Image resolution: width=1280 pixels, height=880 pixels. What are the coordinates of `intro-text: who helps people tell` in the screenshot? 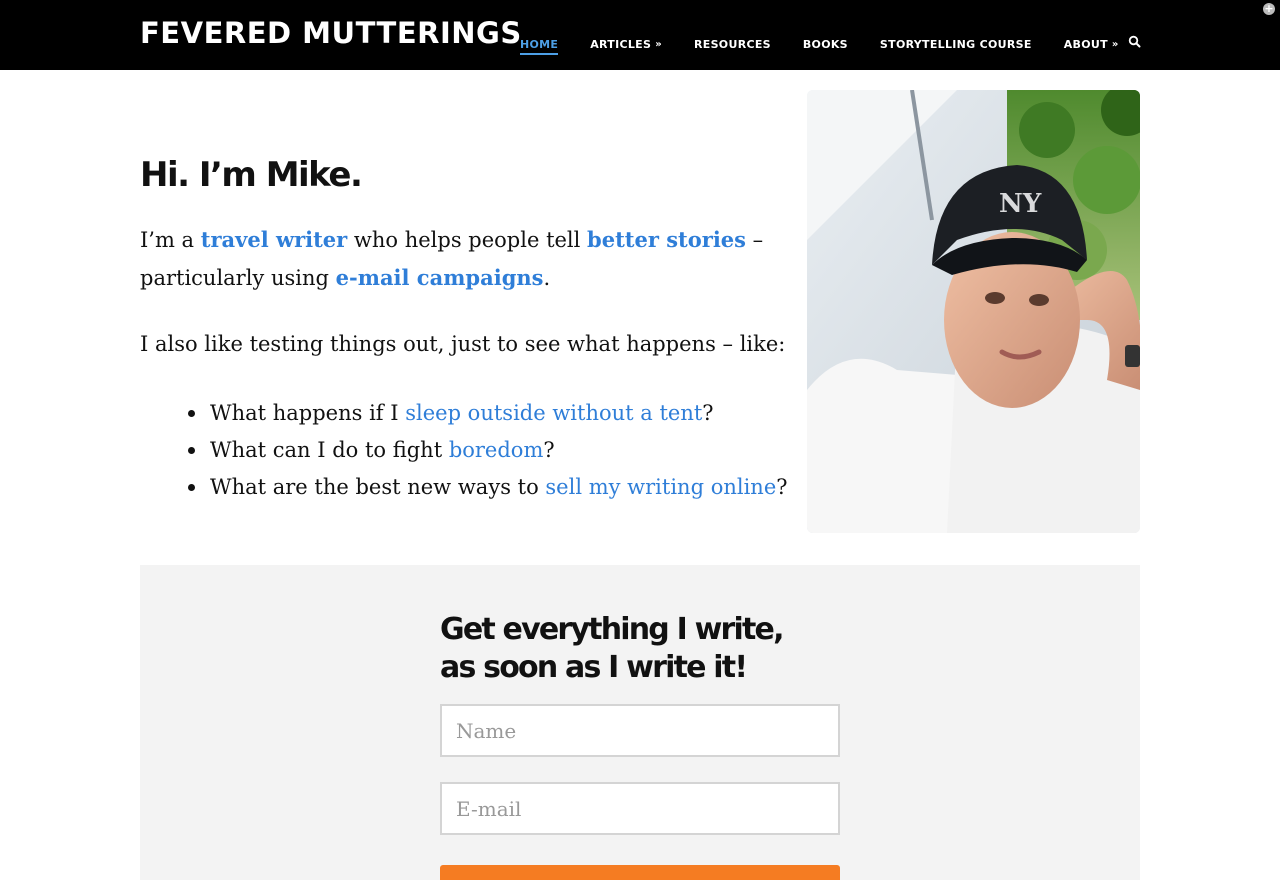 It's located at (467, 240).